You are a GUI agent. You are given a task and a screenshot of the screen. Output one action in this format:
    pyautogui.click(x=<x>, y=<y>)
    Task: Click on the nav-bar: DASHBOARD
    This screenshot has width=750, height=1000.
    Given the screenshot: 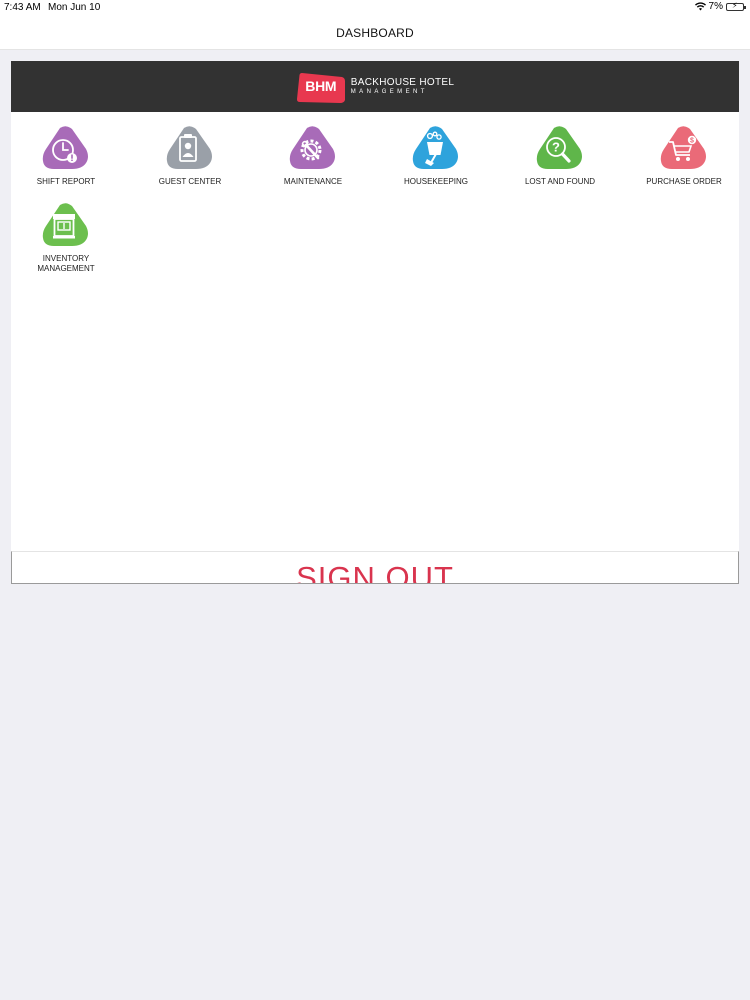 What is the action you would take?
    pyautogui.click(x=375, y=33)
    